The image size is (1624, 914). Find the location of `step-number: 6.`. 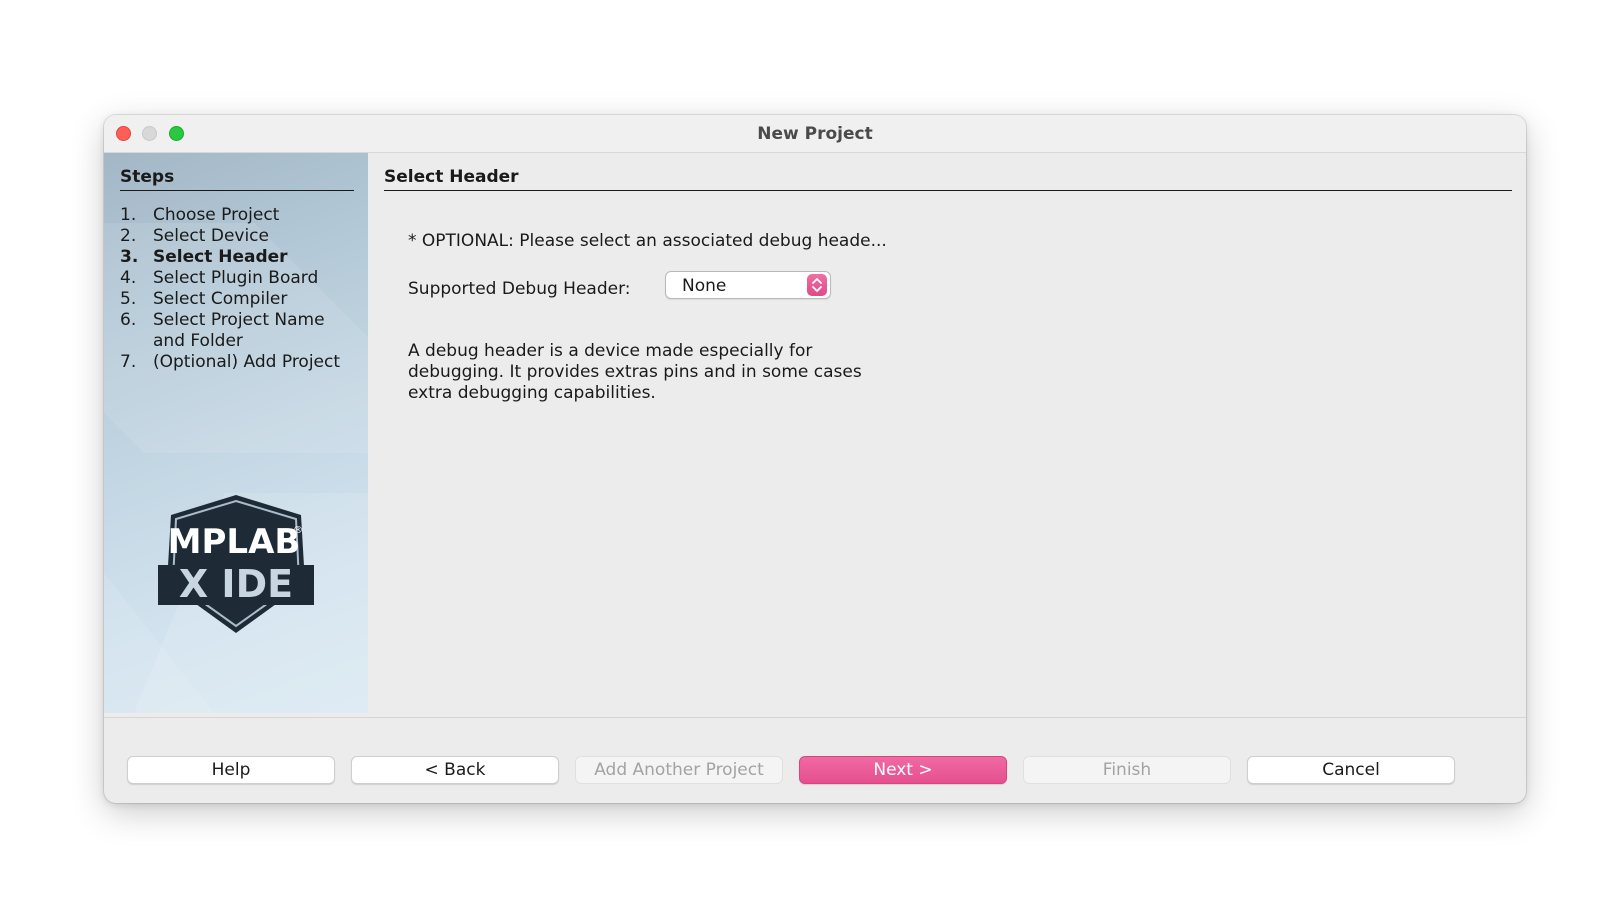

step-number: 6. is located at coordinates (128, 320).